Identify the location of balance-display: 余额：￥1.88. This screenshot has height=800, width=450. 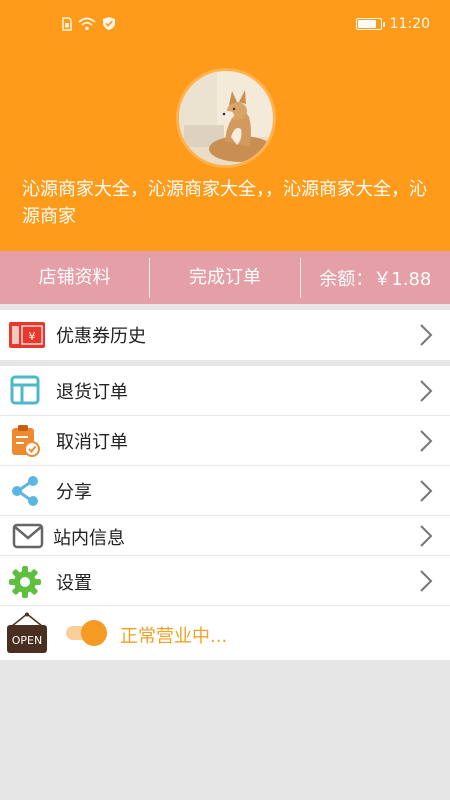
(375, 278).